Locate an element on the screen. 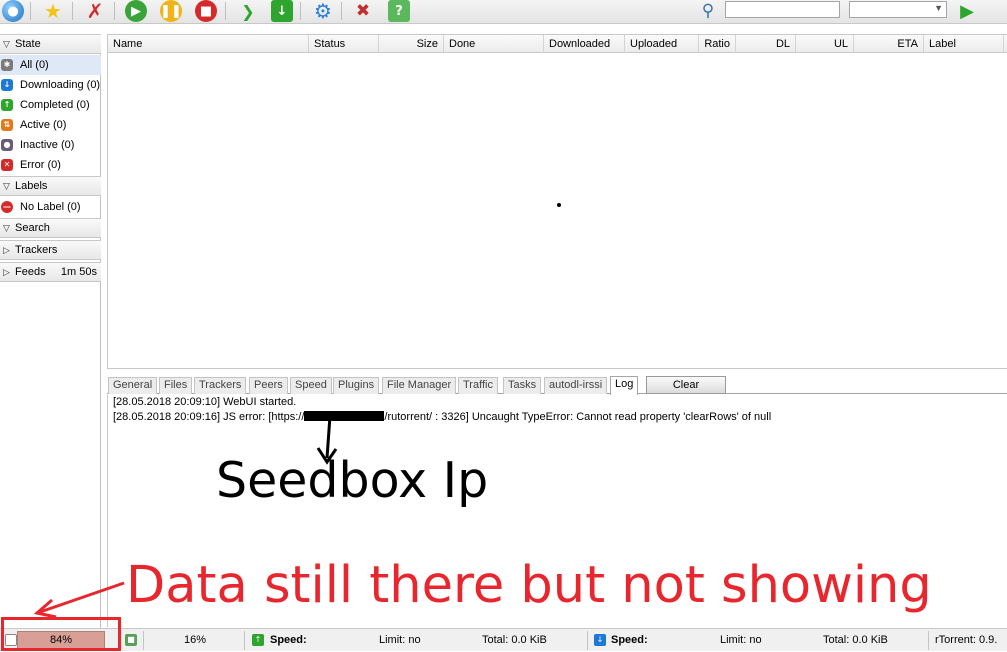 The image size is (1007, 652). star-icon: ★ is located at coordinates (53, 11).